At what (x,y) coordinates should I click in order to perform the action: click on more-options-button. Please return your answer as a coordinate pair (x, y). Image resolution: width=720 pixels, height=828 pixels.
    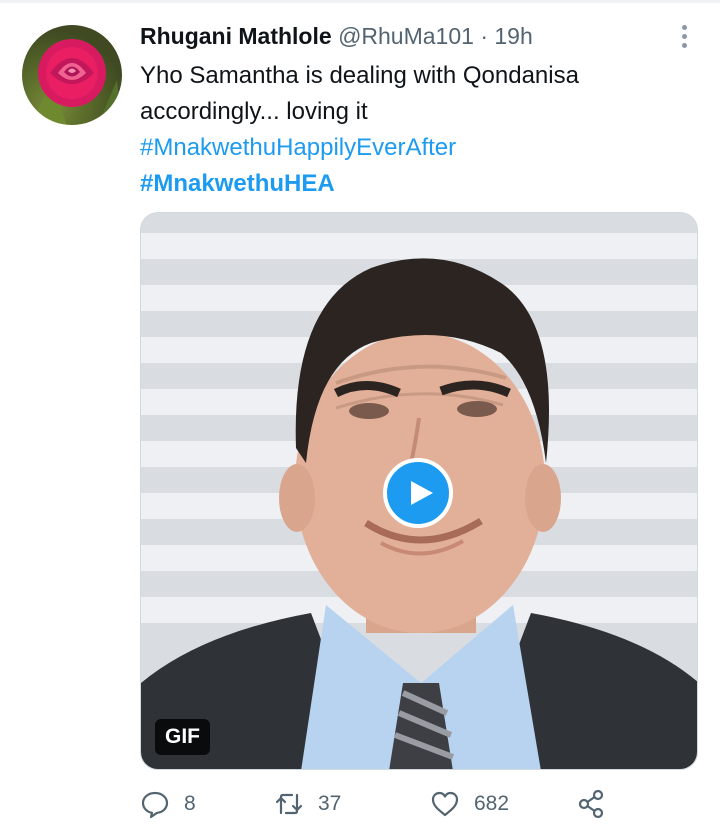
    Looking at the image, I should click on (684, 36).